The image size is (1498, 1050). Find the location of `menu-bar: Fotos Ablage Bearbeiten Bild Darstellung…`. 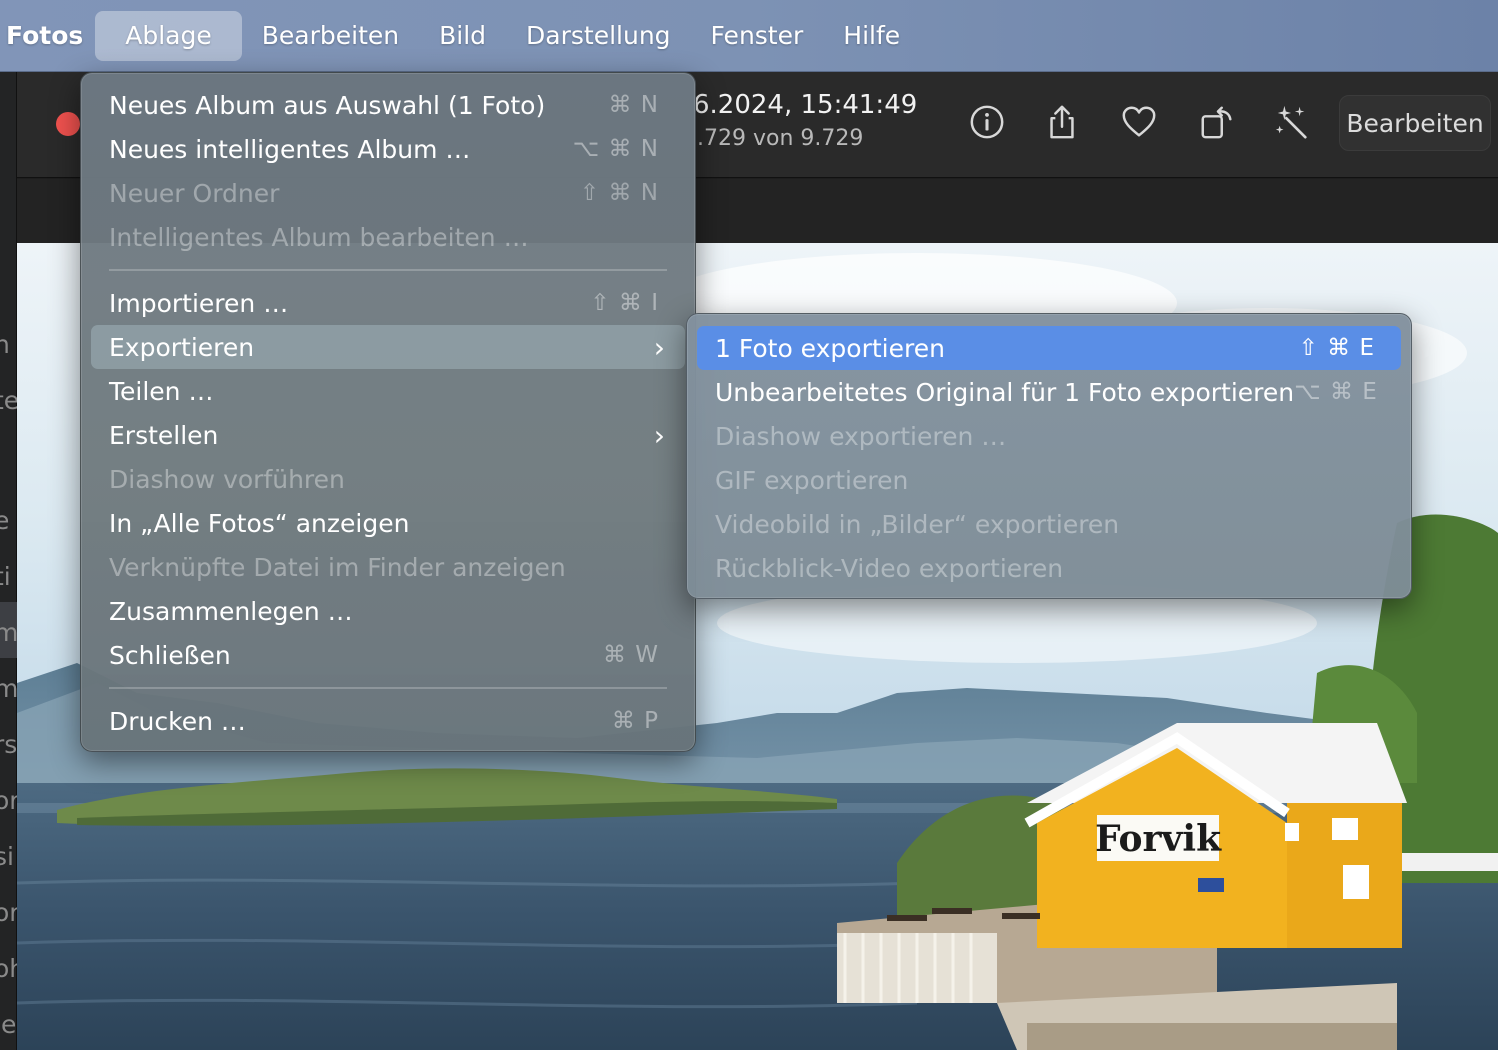

menu-bar: Fotos Ablage Bearbeiten Bild Darstellung… is located at coordinates (749, 36).